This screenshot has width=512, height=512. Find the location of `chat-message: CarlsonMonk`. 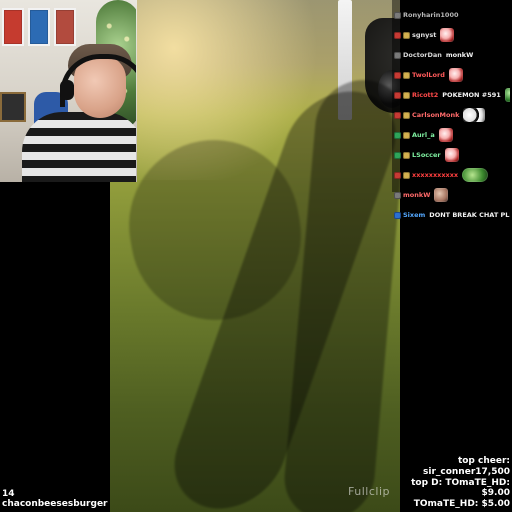

chat-message: CarlsonMonk is located at coordinates (452, 115).